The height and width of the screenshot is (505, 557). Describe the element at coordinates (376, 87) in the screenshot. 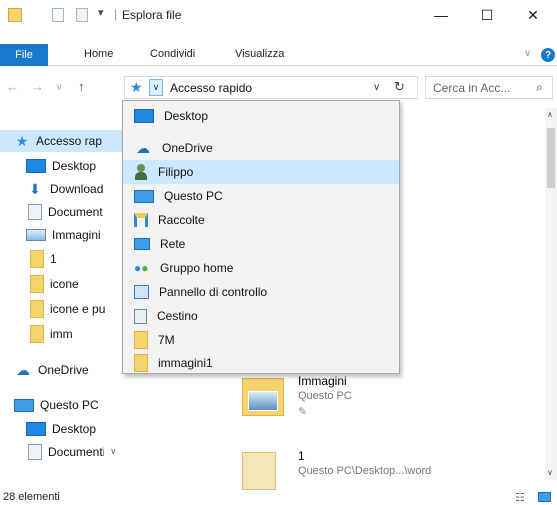

I see `address-history-icon: ∨` at that location.